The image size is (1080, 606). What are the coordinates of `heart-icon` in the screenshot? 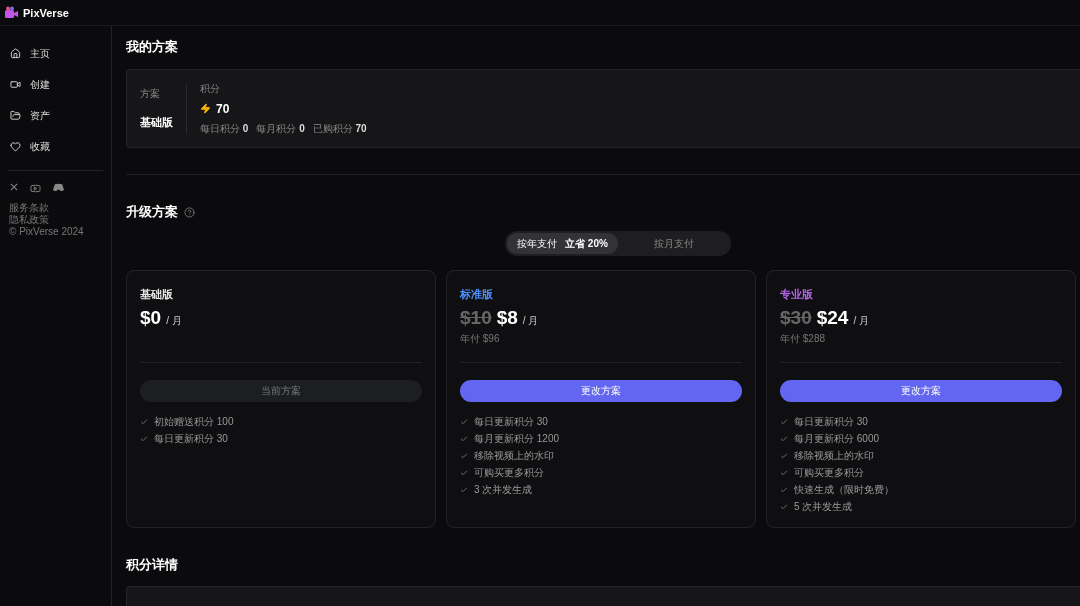 It's located at (15, 146).